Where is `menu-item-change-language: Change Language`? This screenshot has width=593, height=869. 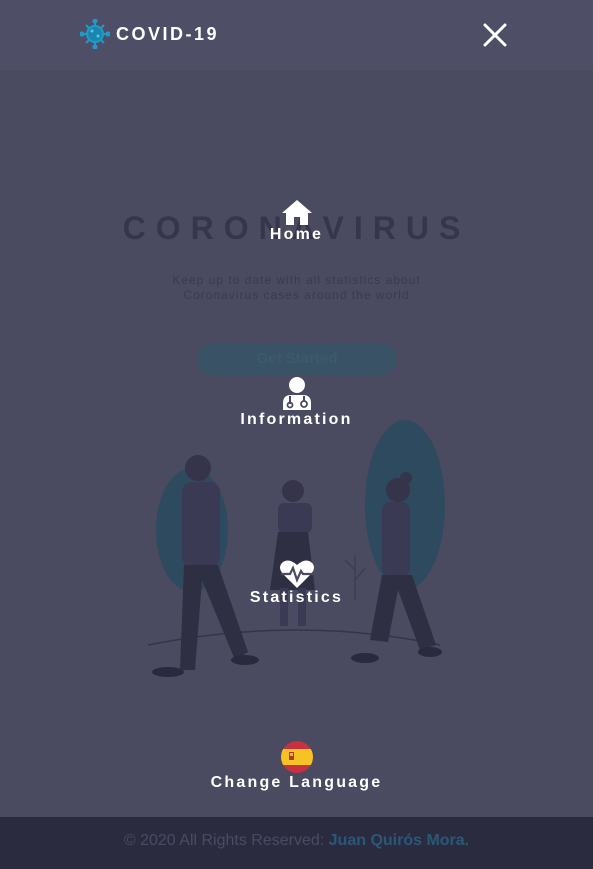
menu-item-change-language: Change Language is located at coordinates (296, 766).